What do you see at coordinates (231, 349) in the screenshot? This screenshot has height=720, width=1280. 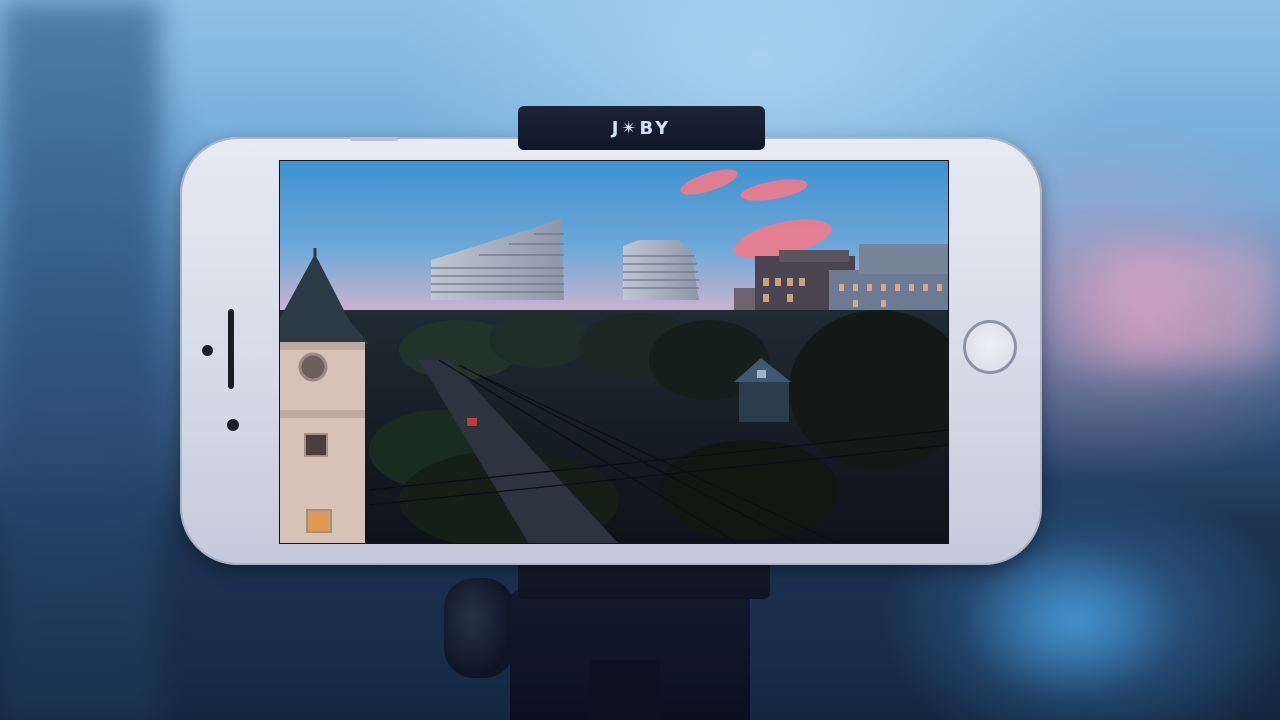 I see `earpiece-icon` at bounding box center [231, 349].